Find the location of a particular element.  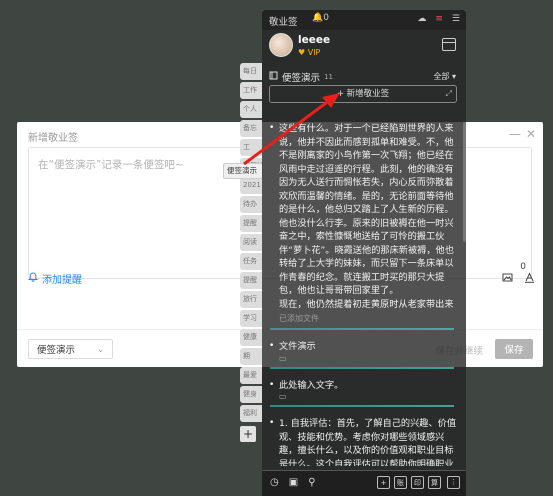

note-item: • 此处输入文字。 ▭ is located at coordinates (364, 396).